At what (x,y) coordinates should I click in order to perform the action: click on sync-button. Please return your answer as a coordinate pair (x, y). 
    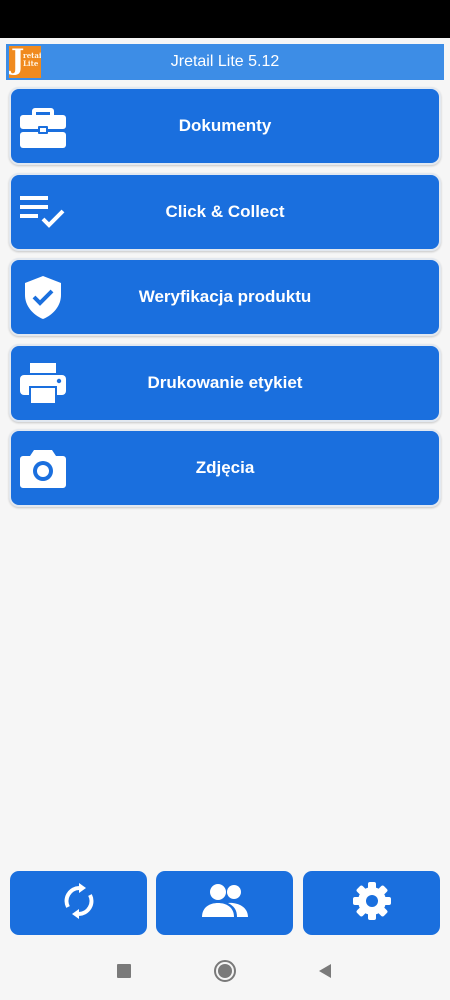
    Looking at the image, I should click on (78, 903).